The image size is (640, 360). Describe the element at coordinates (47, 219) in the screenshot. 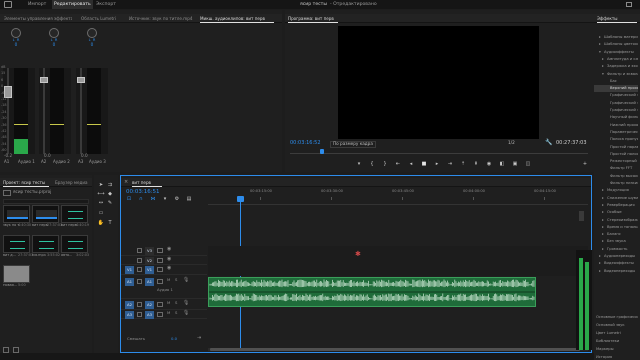

I see `project-item: вит перв 27:37:03` at that location.